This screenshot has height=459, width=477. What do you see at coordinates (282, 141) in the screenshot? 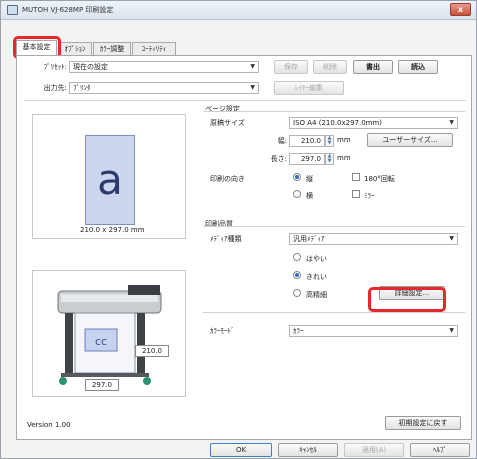
I see `width-label: 幅:` at bounding box center [282, 141].